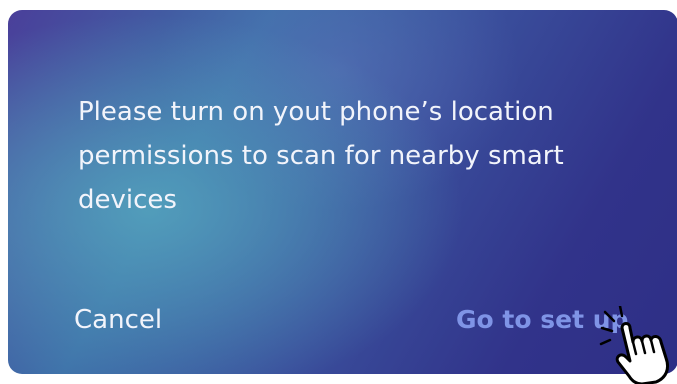 This screenshot has height=384, width=677. I want to click on hand-pointer-icon, so click(634, 345).